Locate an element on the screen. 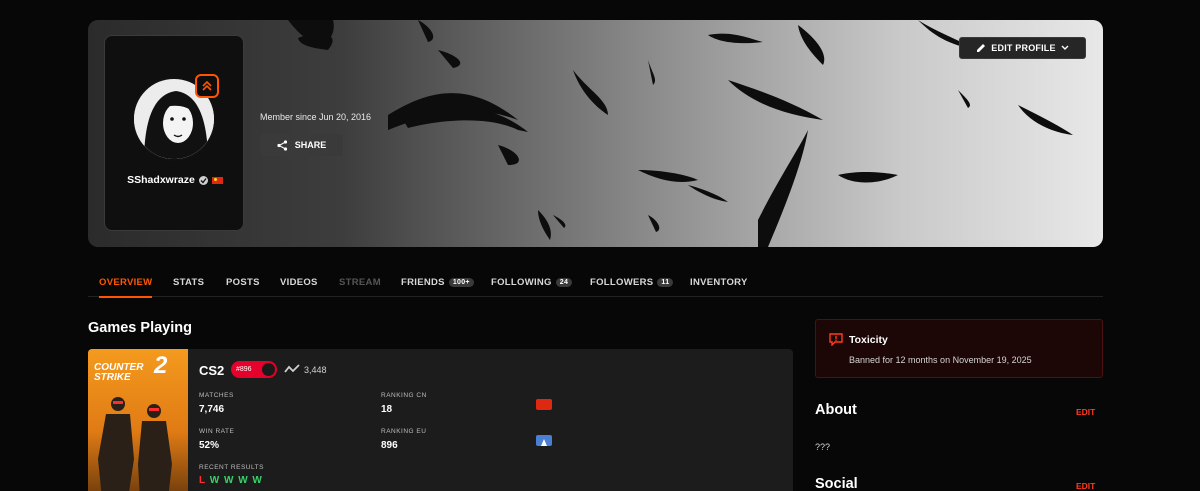 The width and height of the screenshot is (1200, 491). ranking-cn-label: RANKING CN is located at coordinates (404, 395).